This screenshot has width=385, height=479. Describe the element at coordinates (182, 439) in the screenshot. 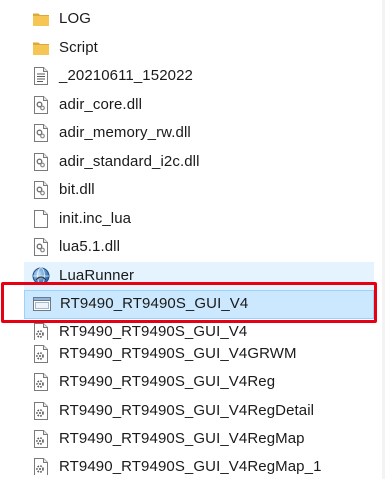

I see `file-name: RT9490_RT9490S_GUI_V4RegMap` at that location.